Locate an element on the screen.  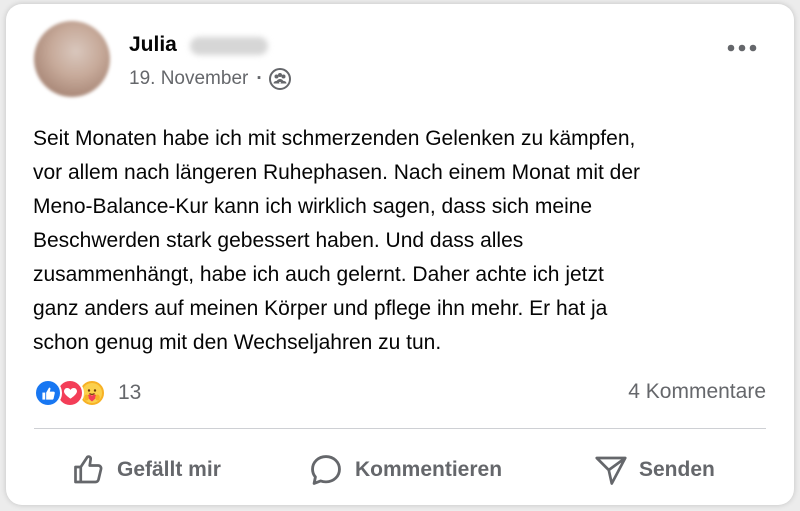
more-horizontal-icon is located at coordinates (742, 48).